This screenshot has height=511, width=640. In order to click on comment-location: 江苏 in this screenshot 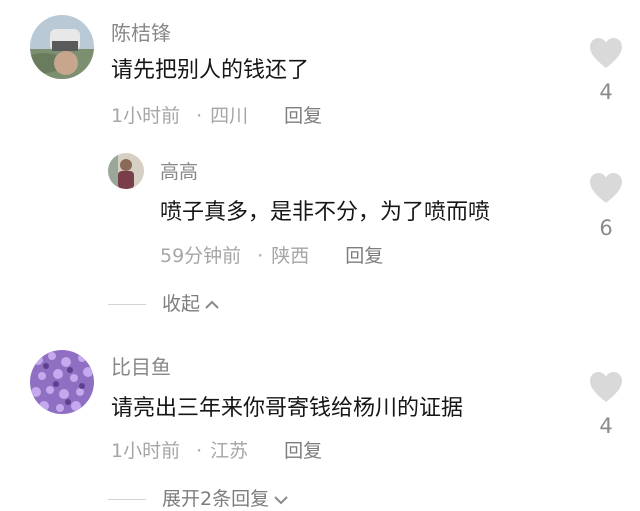, I will do `click(229, 451)`.